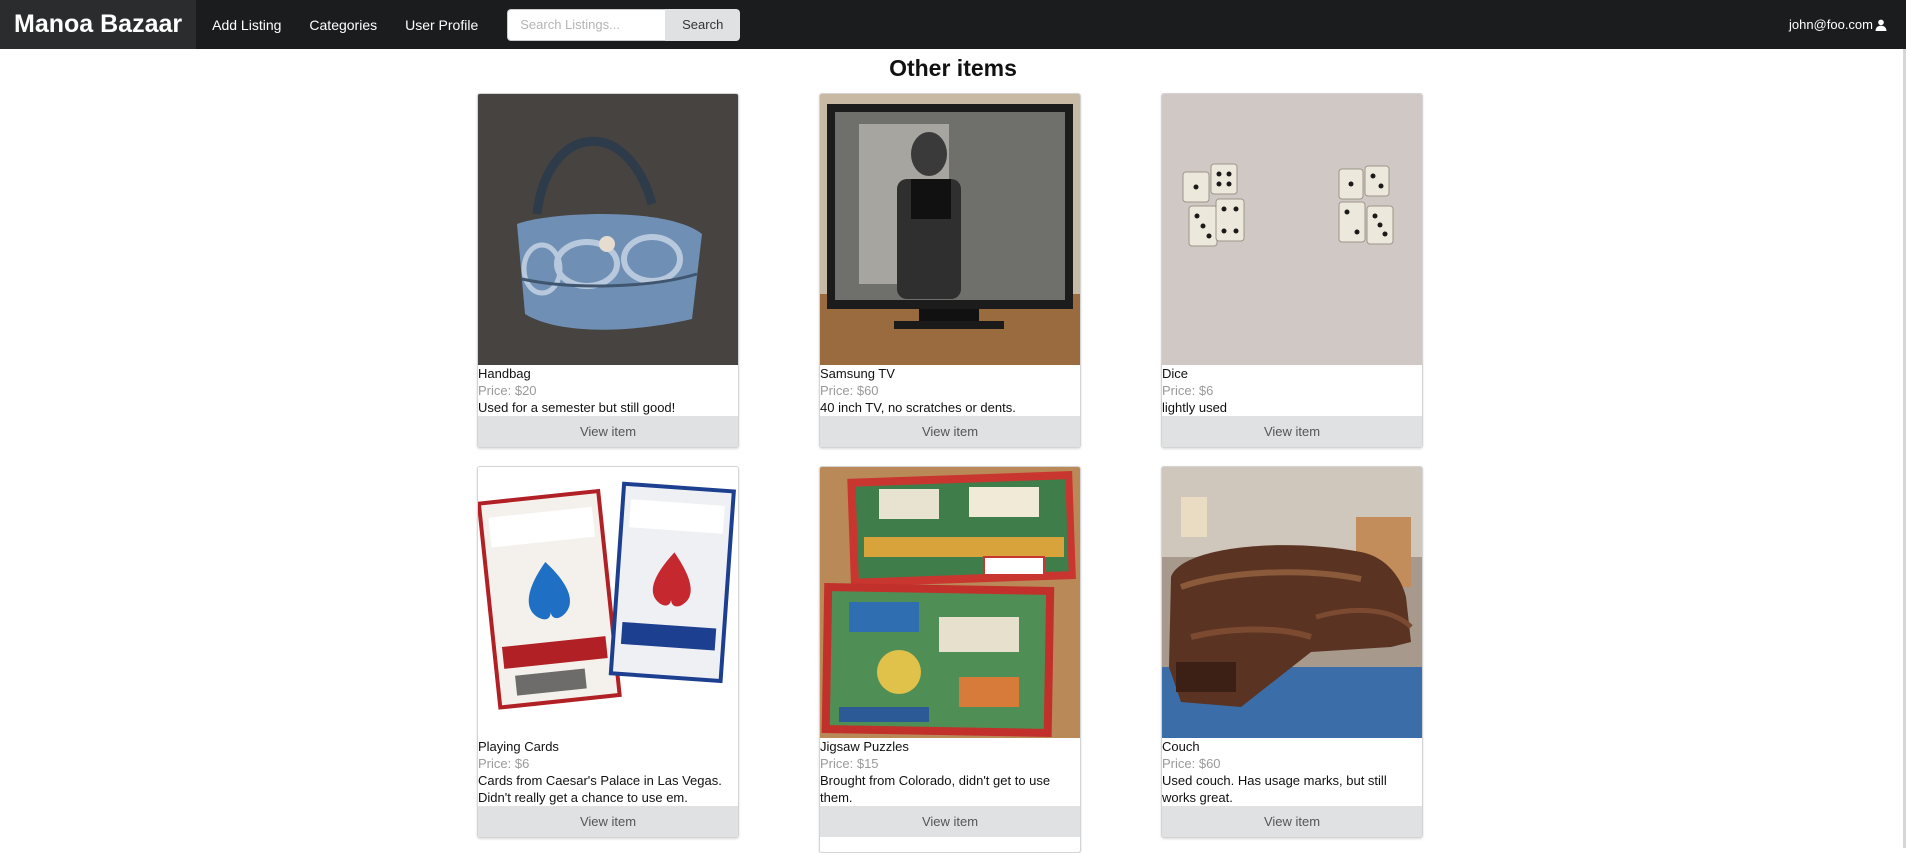  I want to click on user-menu: john@foo.com, so click(1838, 24).